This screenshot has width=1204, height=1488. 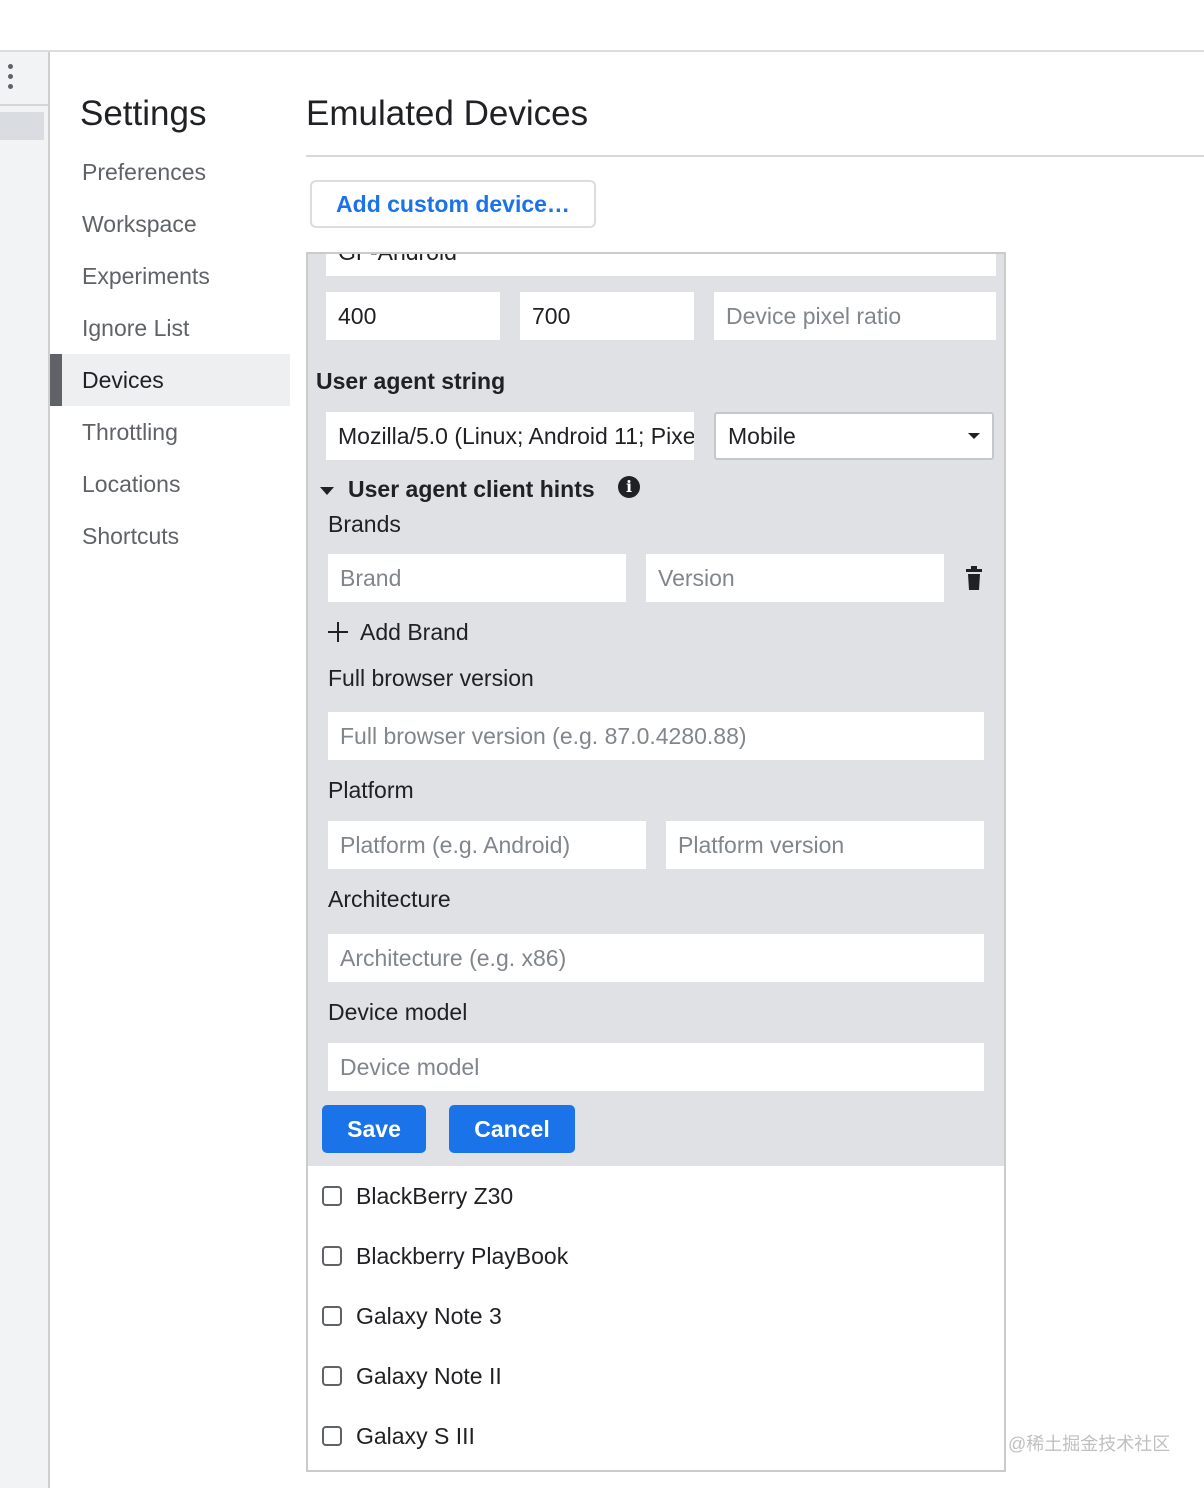 I want to click on strip-divider, so click(x=24, y=105).